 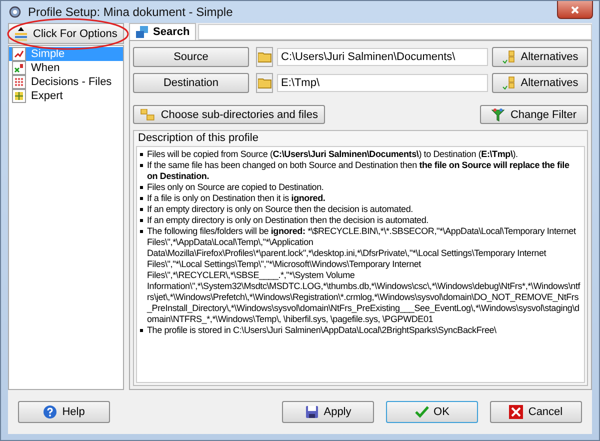 What do you see at coordinates (19, 96) in the screenshot?
I see `expert-icon` at bounding box center [19, 96].